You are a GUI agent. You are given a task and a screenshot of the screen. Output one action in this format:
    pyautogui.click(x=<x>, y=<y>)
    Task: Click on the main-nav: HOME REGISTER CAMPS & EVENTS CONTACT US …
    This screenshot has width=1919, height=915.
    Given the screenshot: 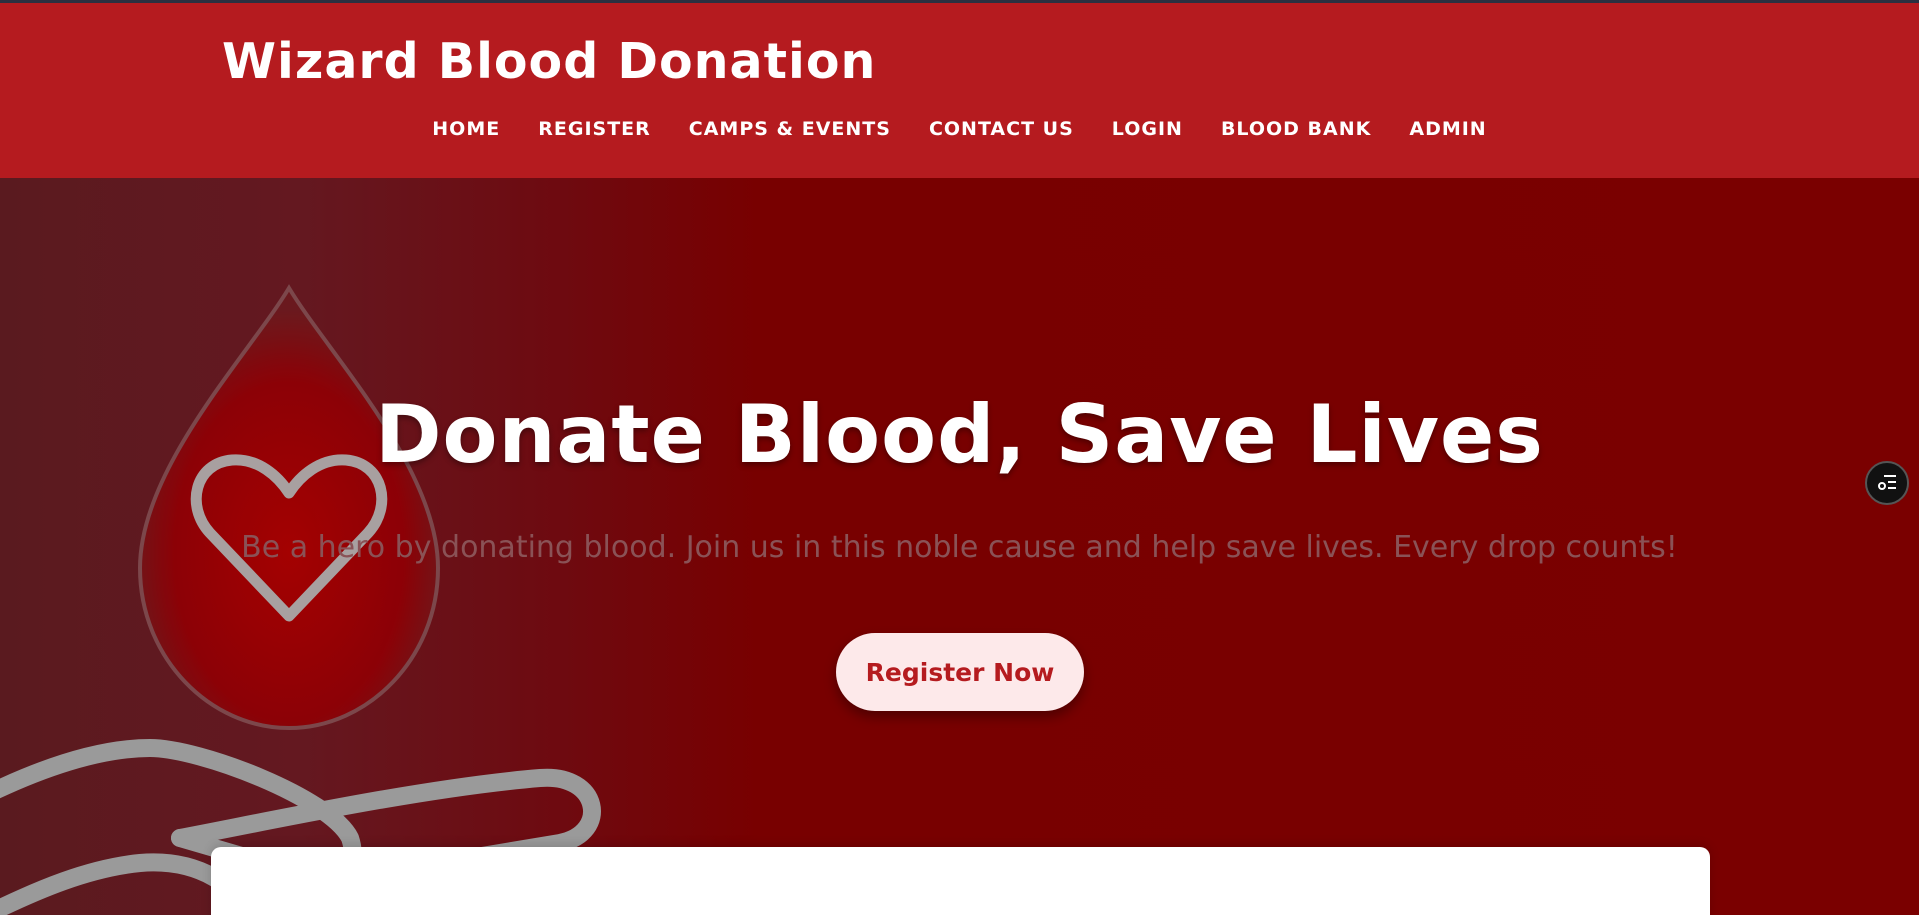 What is the action you would take?
    pyautogui.click(x=959, y=129)
    